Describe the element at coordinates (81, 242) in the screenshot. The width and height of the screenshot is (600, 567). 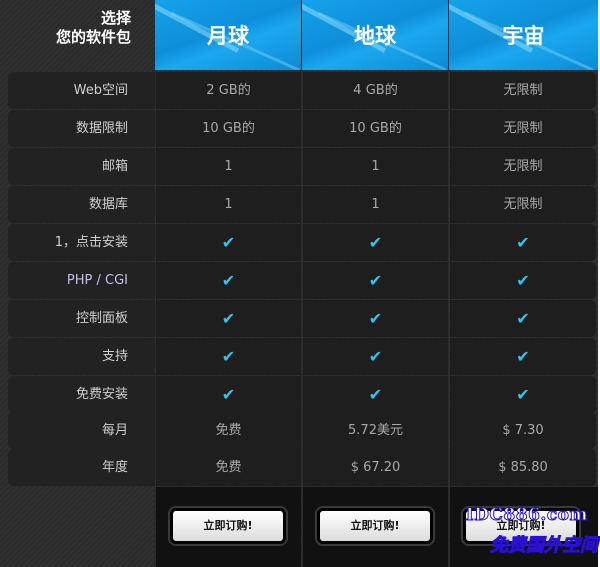
I see `feature-label: 1，点击安装` at that location.